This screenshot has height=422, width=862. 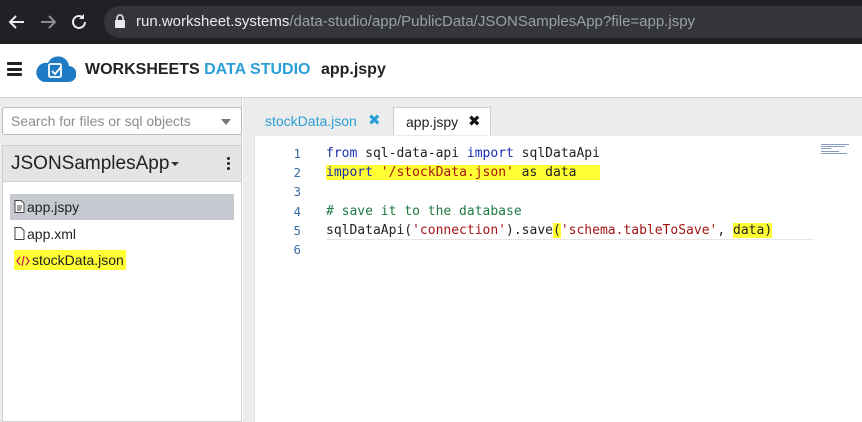 I want to click on app-brand: WORKSHEETS DATA STUDIO app.jspy, so click(x=235, y=70).